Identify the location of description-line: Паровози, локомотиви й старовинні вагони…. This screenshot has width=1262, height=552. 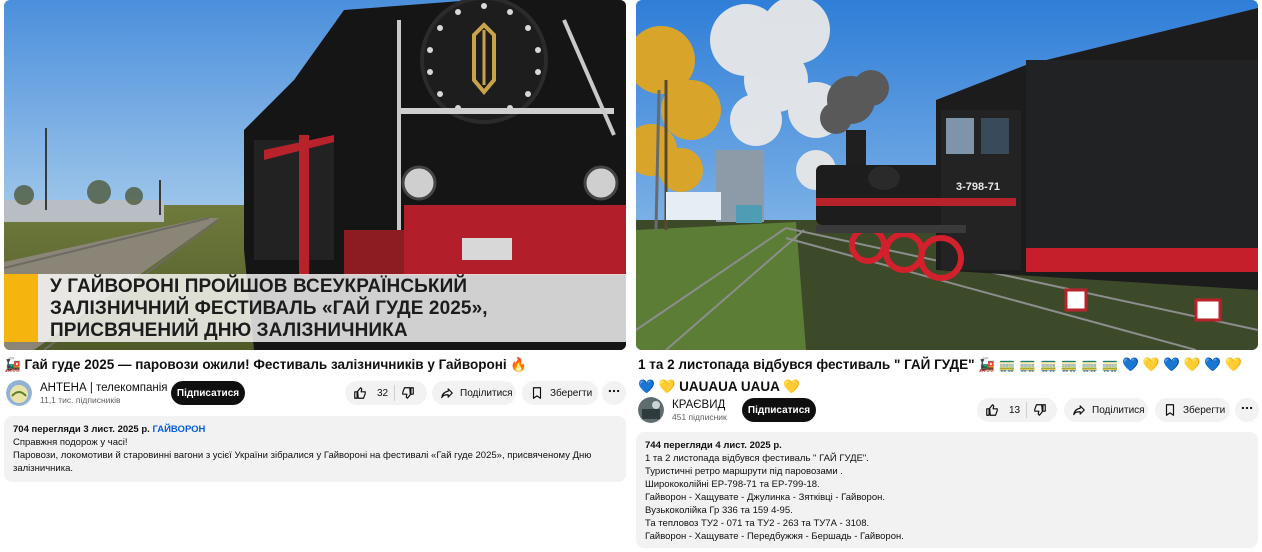
(302, 455).